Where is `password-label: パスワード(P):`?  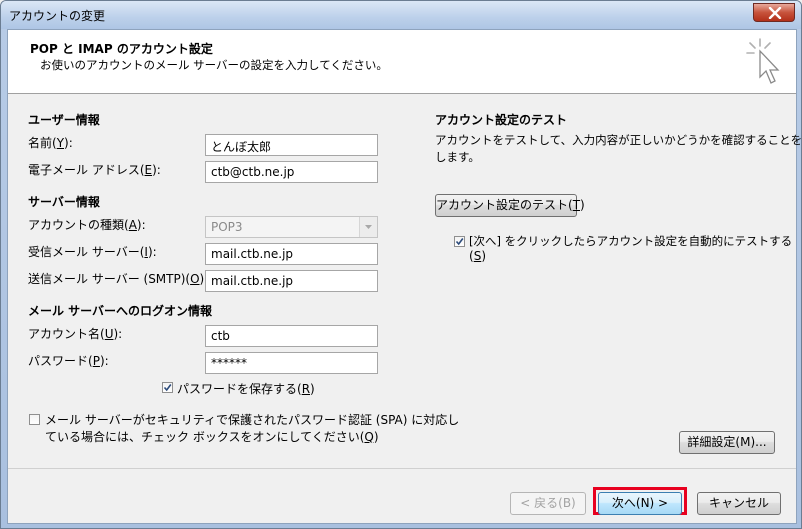 password-label: パスワード(P): is located at coordinates (68, 361).